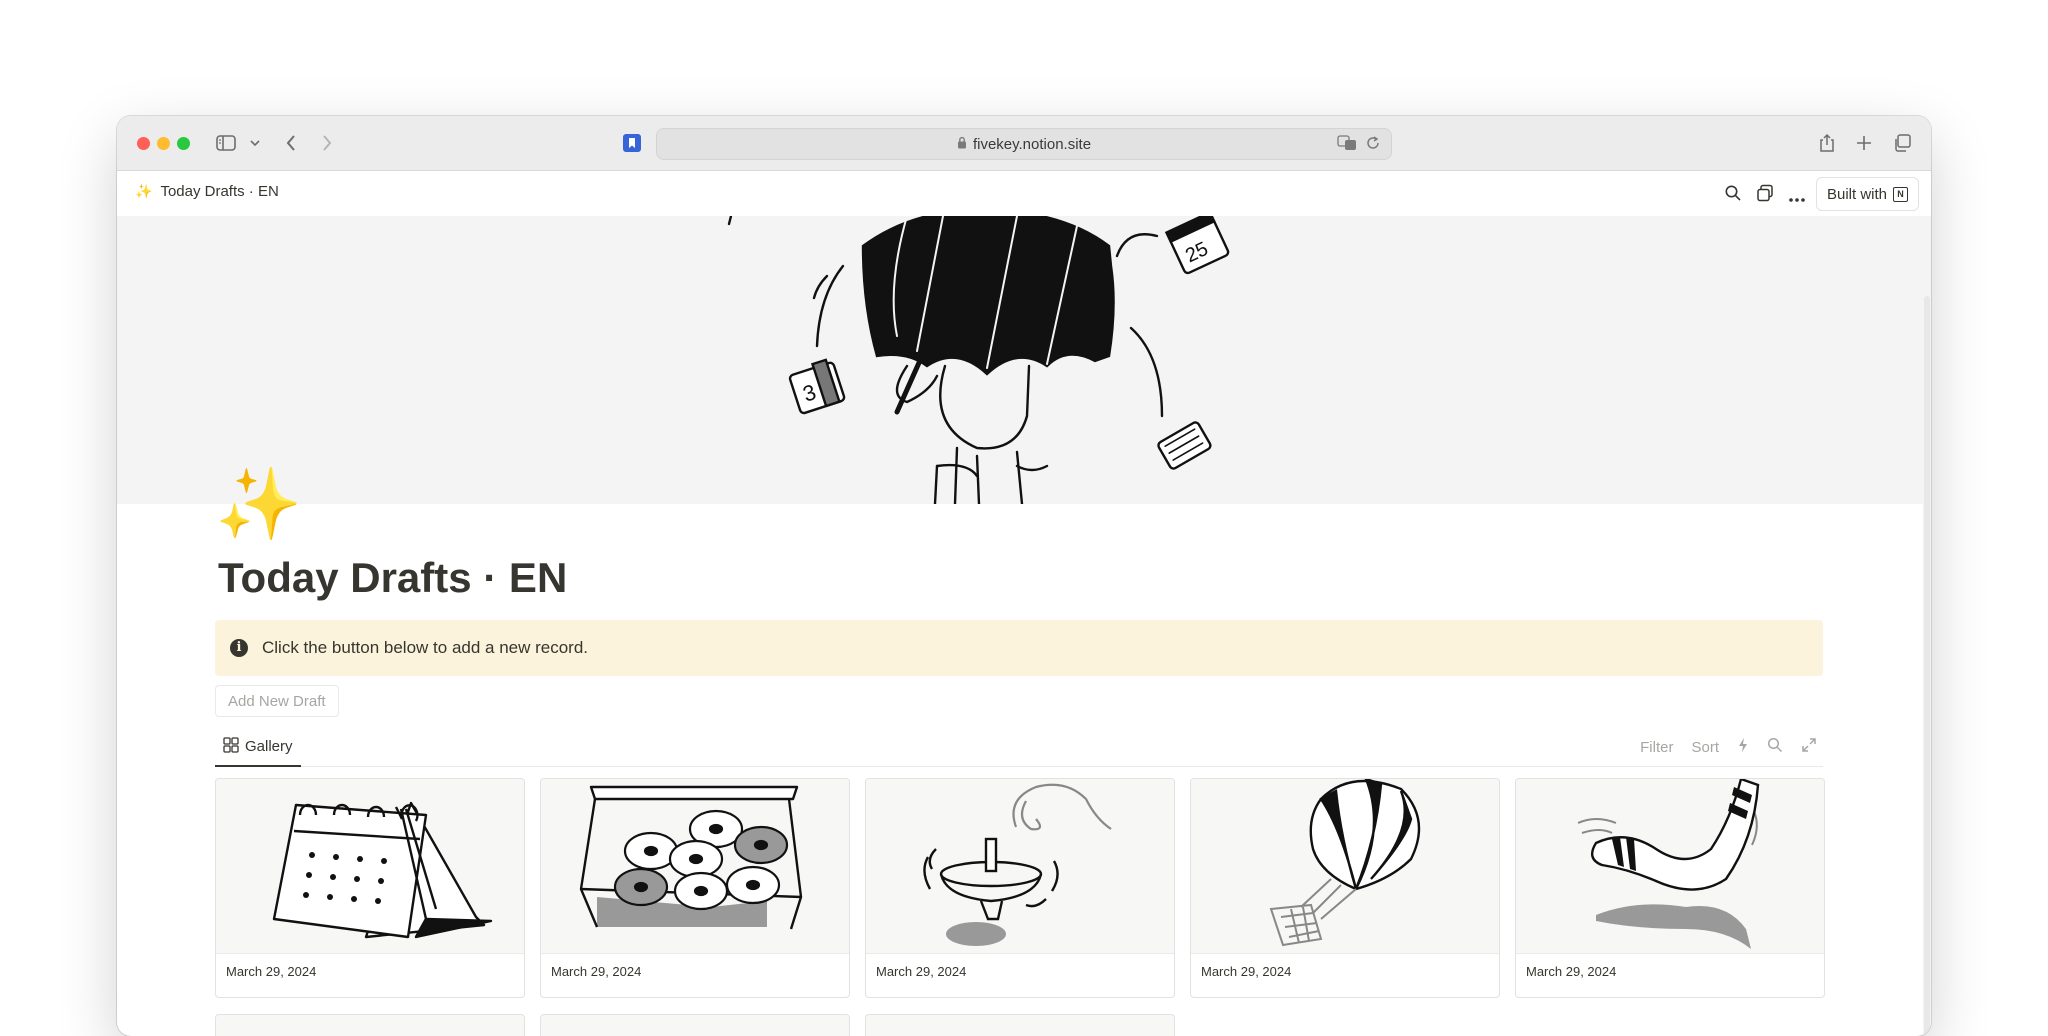 This screenshot has width=2048, height=1036. Describe the element at coordinates (1864, 143) in the screenshot. I see `new-tab-icon` at that location.